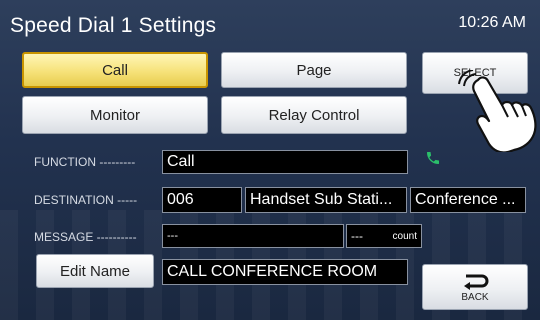  Describe the element at coordinates (314, 115) in the screenshot. I see `relay-control-button: Relay Control` at that location.